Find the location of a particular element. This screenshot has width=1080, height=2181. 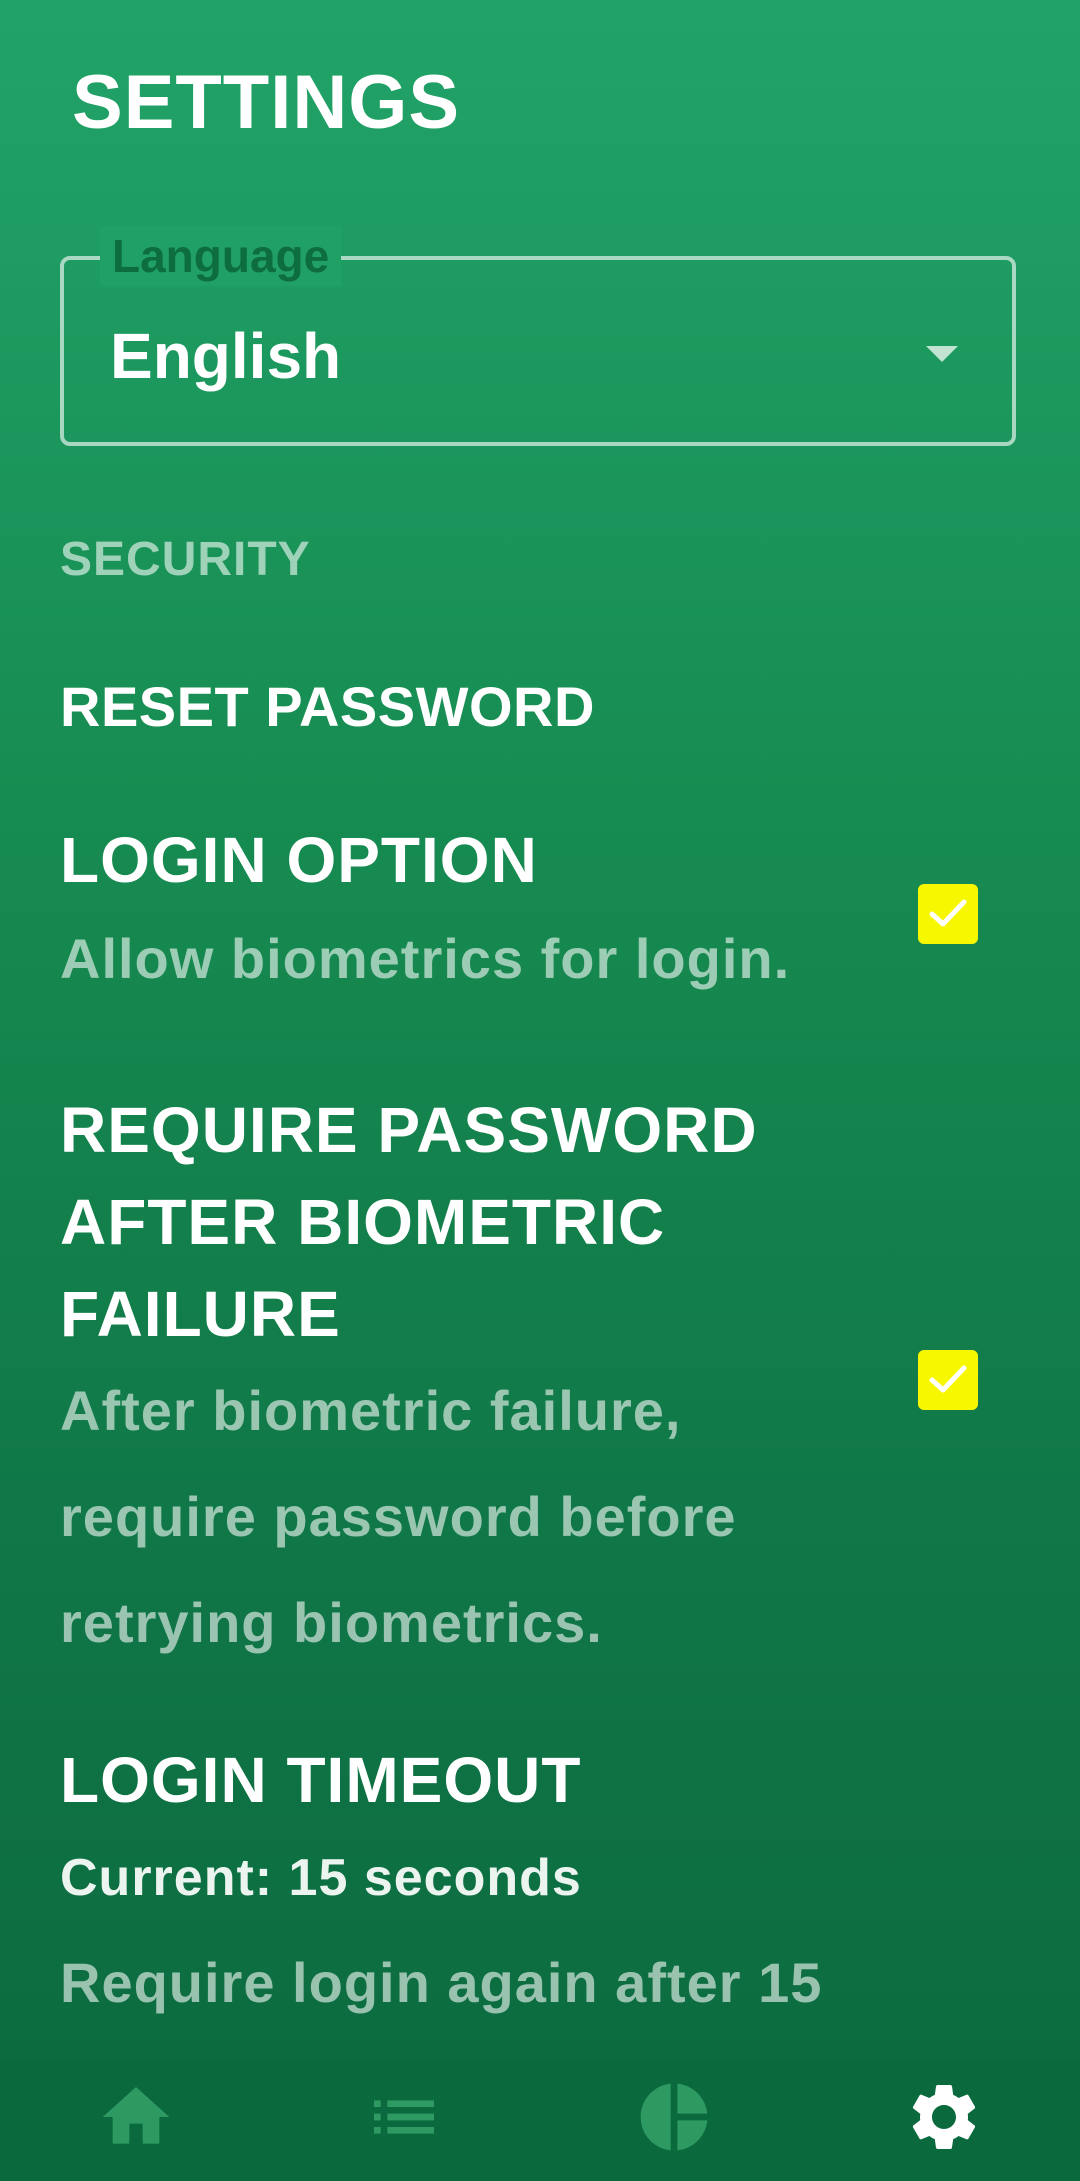

require-password-title: REQUIRE PASSWORD AFTER BIOMETRIC FAILURE is located at coordinates (409, 1222).